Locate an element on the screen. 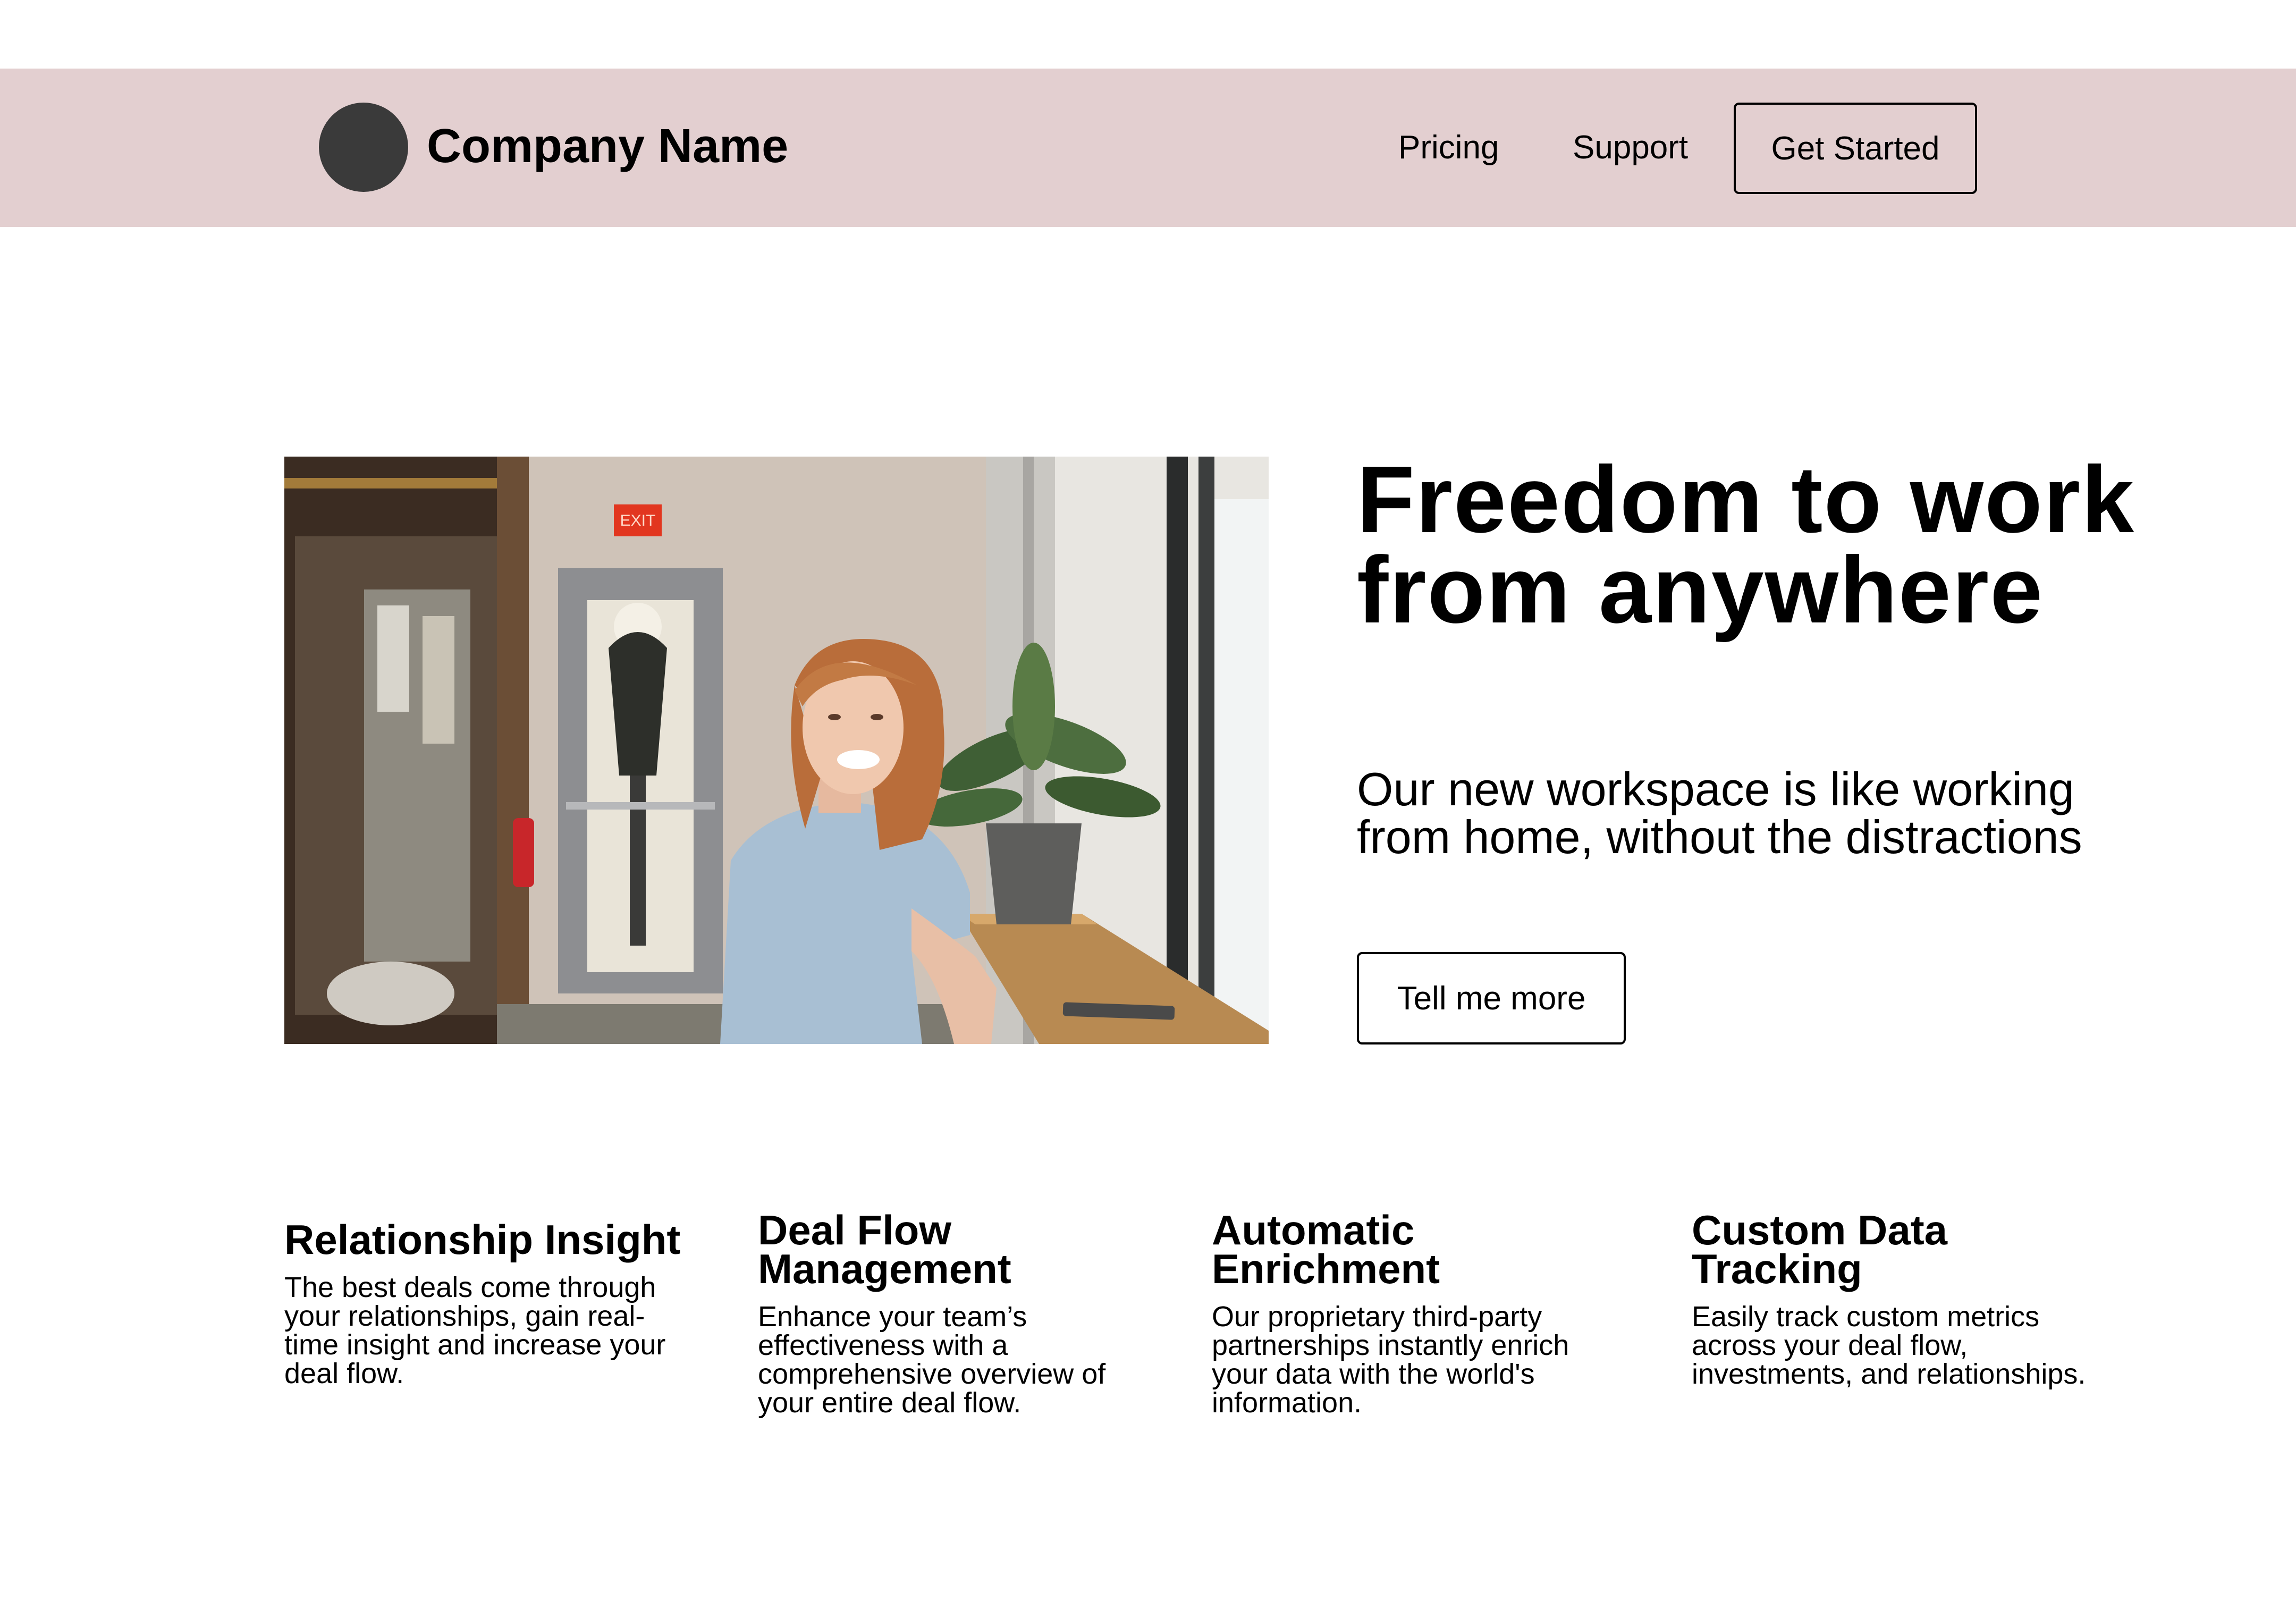 The width and height of the screenshot is (2296, 1609). tell-me-more-button: Tell me more is located at coordinates (1491, 998).